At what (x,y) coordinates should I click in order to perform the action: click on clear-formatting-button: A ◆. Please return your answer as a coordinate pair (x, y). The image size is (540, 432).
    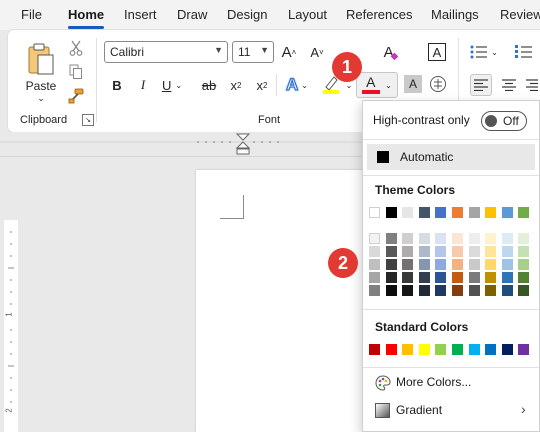
    Looking at the image, I should click on (391, 52).